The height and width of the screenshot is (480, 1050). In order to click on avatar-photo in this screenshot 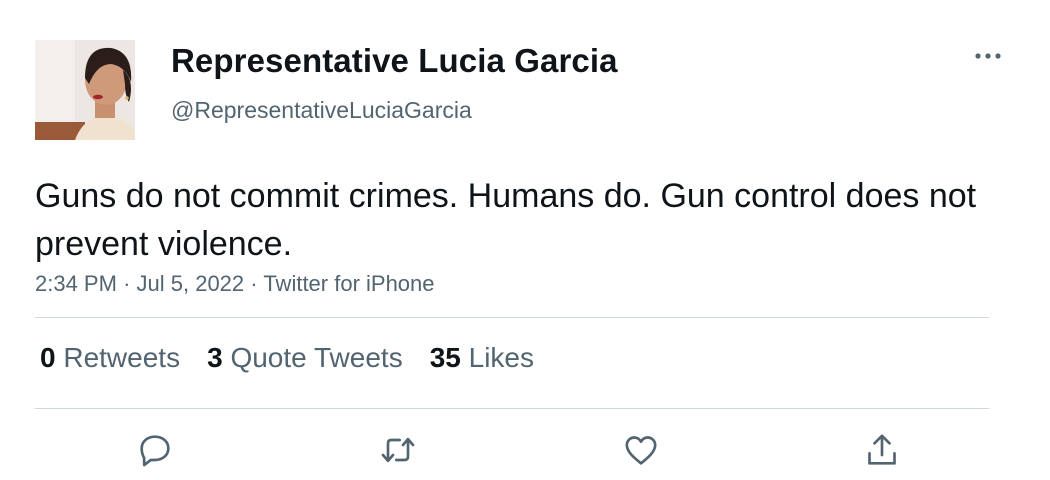, I will do `click(85, 90)`.